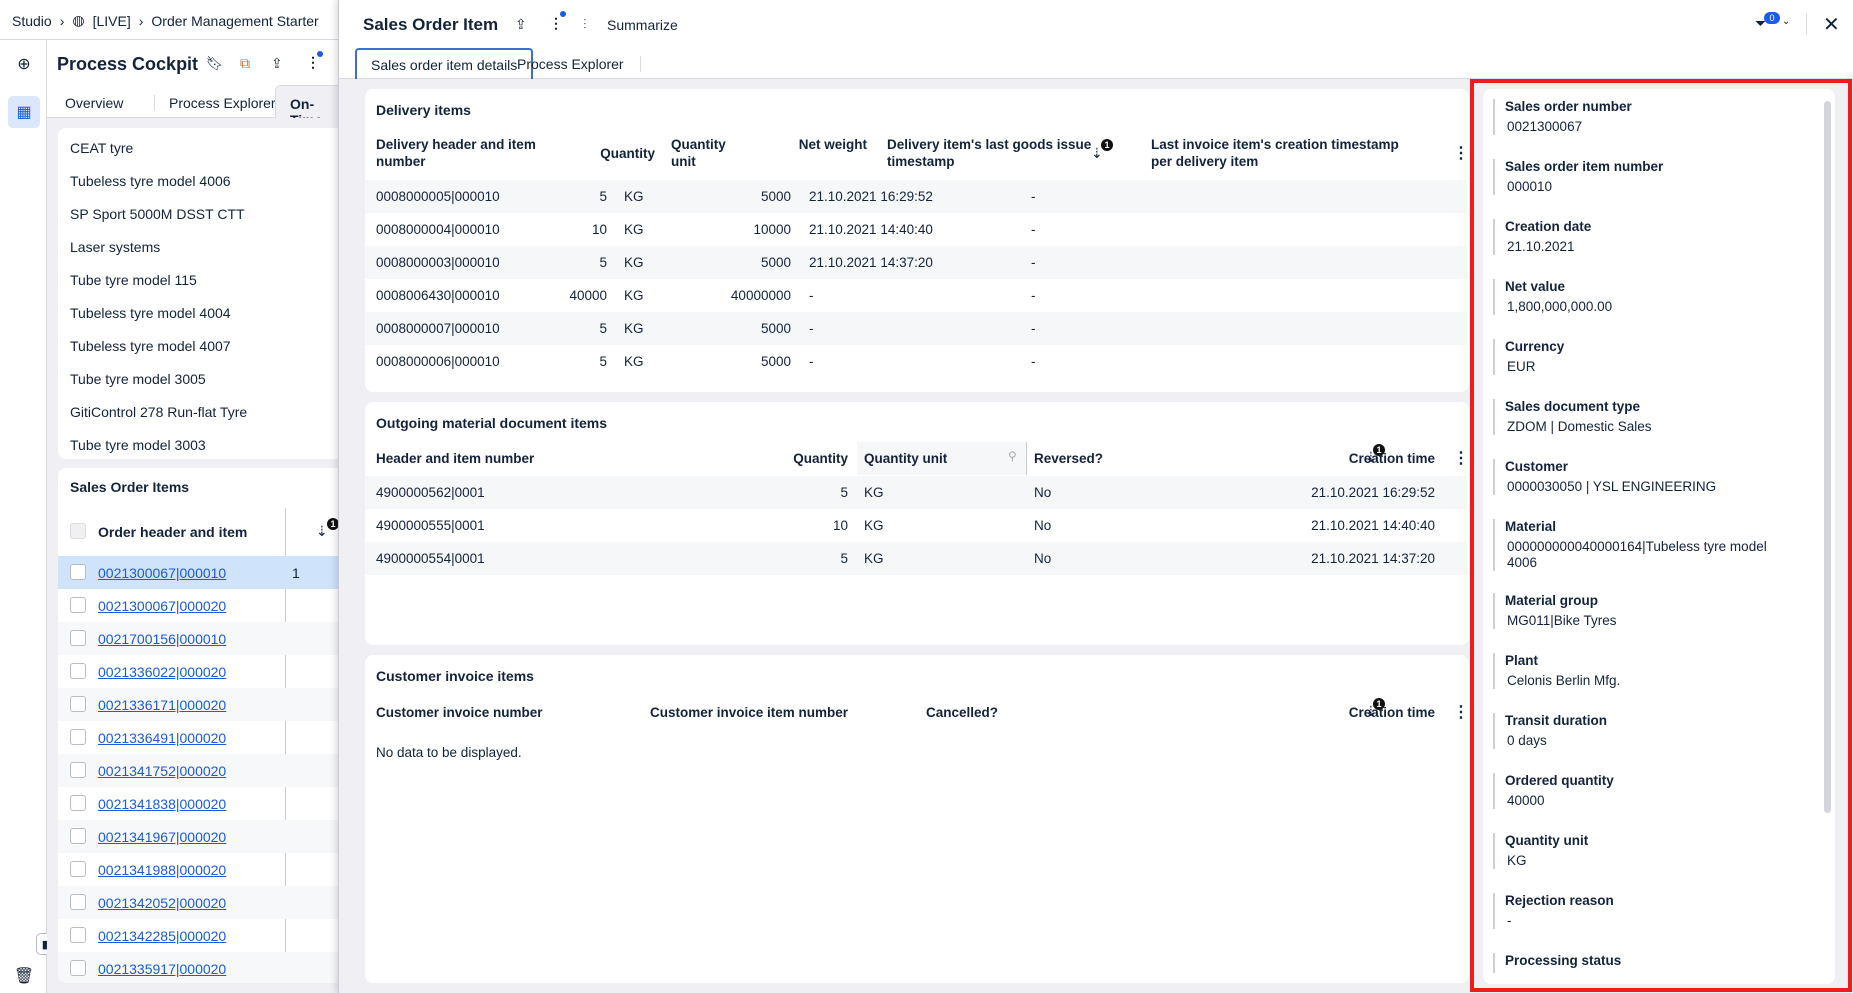  I want to click on table-row: 0008006430|000010 40000 KG 40000000 - -, so click(916, 295).